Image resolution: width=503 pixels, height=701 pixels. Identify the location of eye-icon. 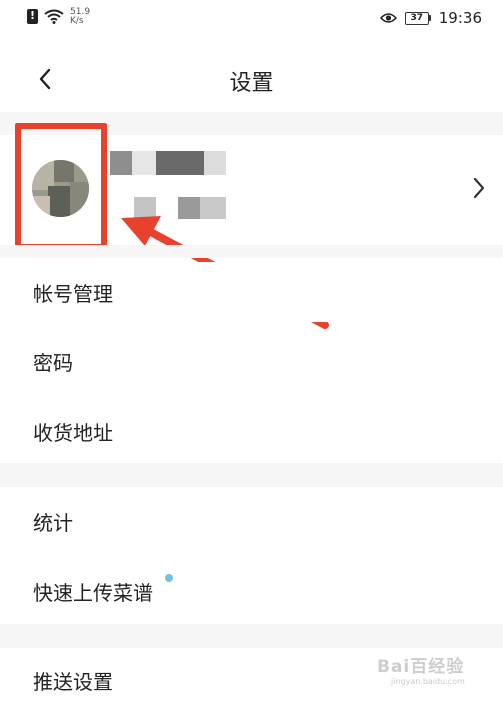
(388, 18).